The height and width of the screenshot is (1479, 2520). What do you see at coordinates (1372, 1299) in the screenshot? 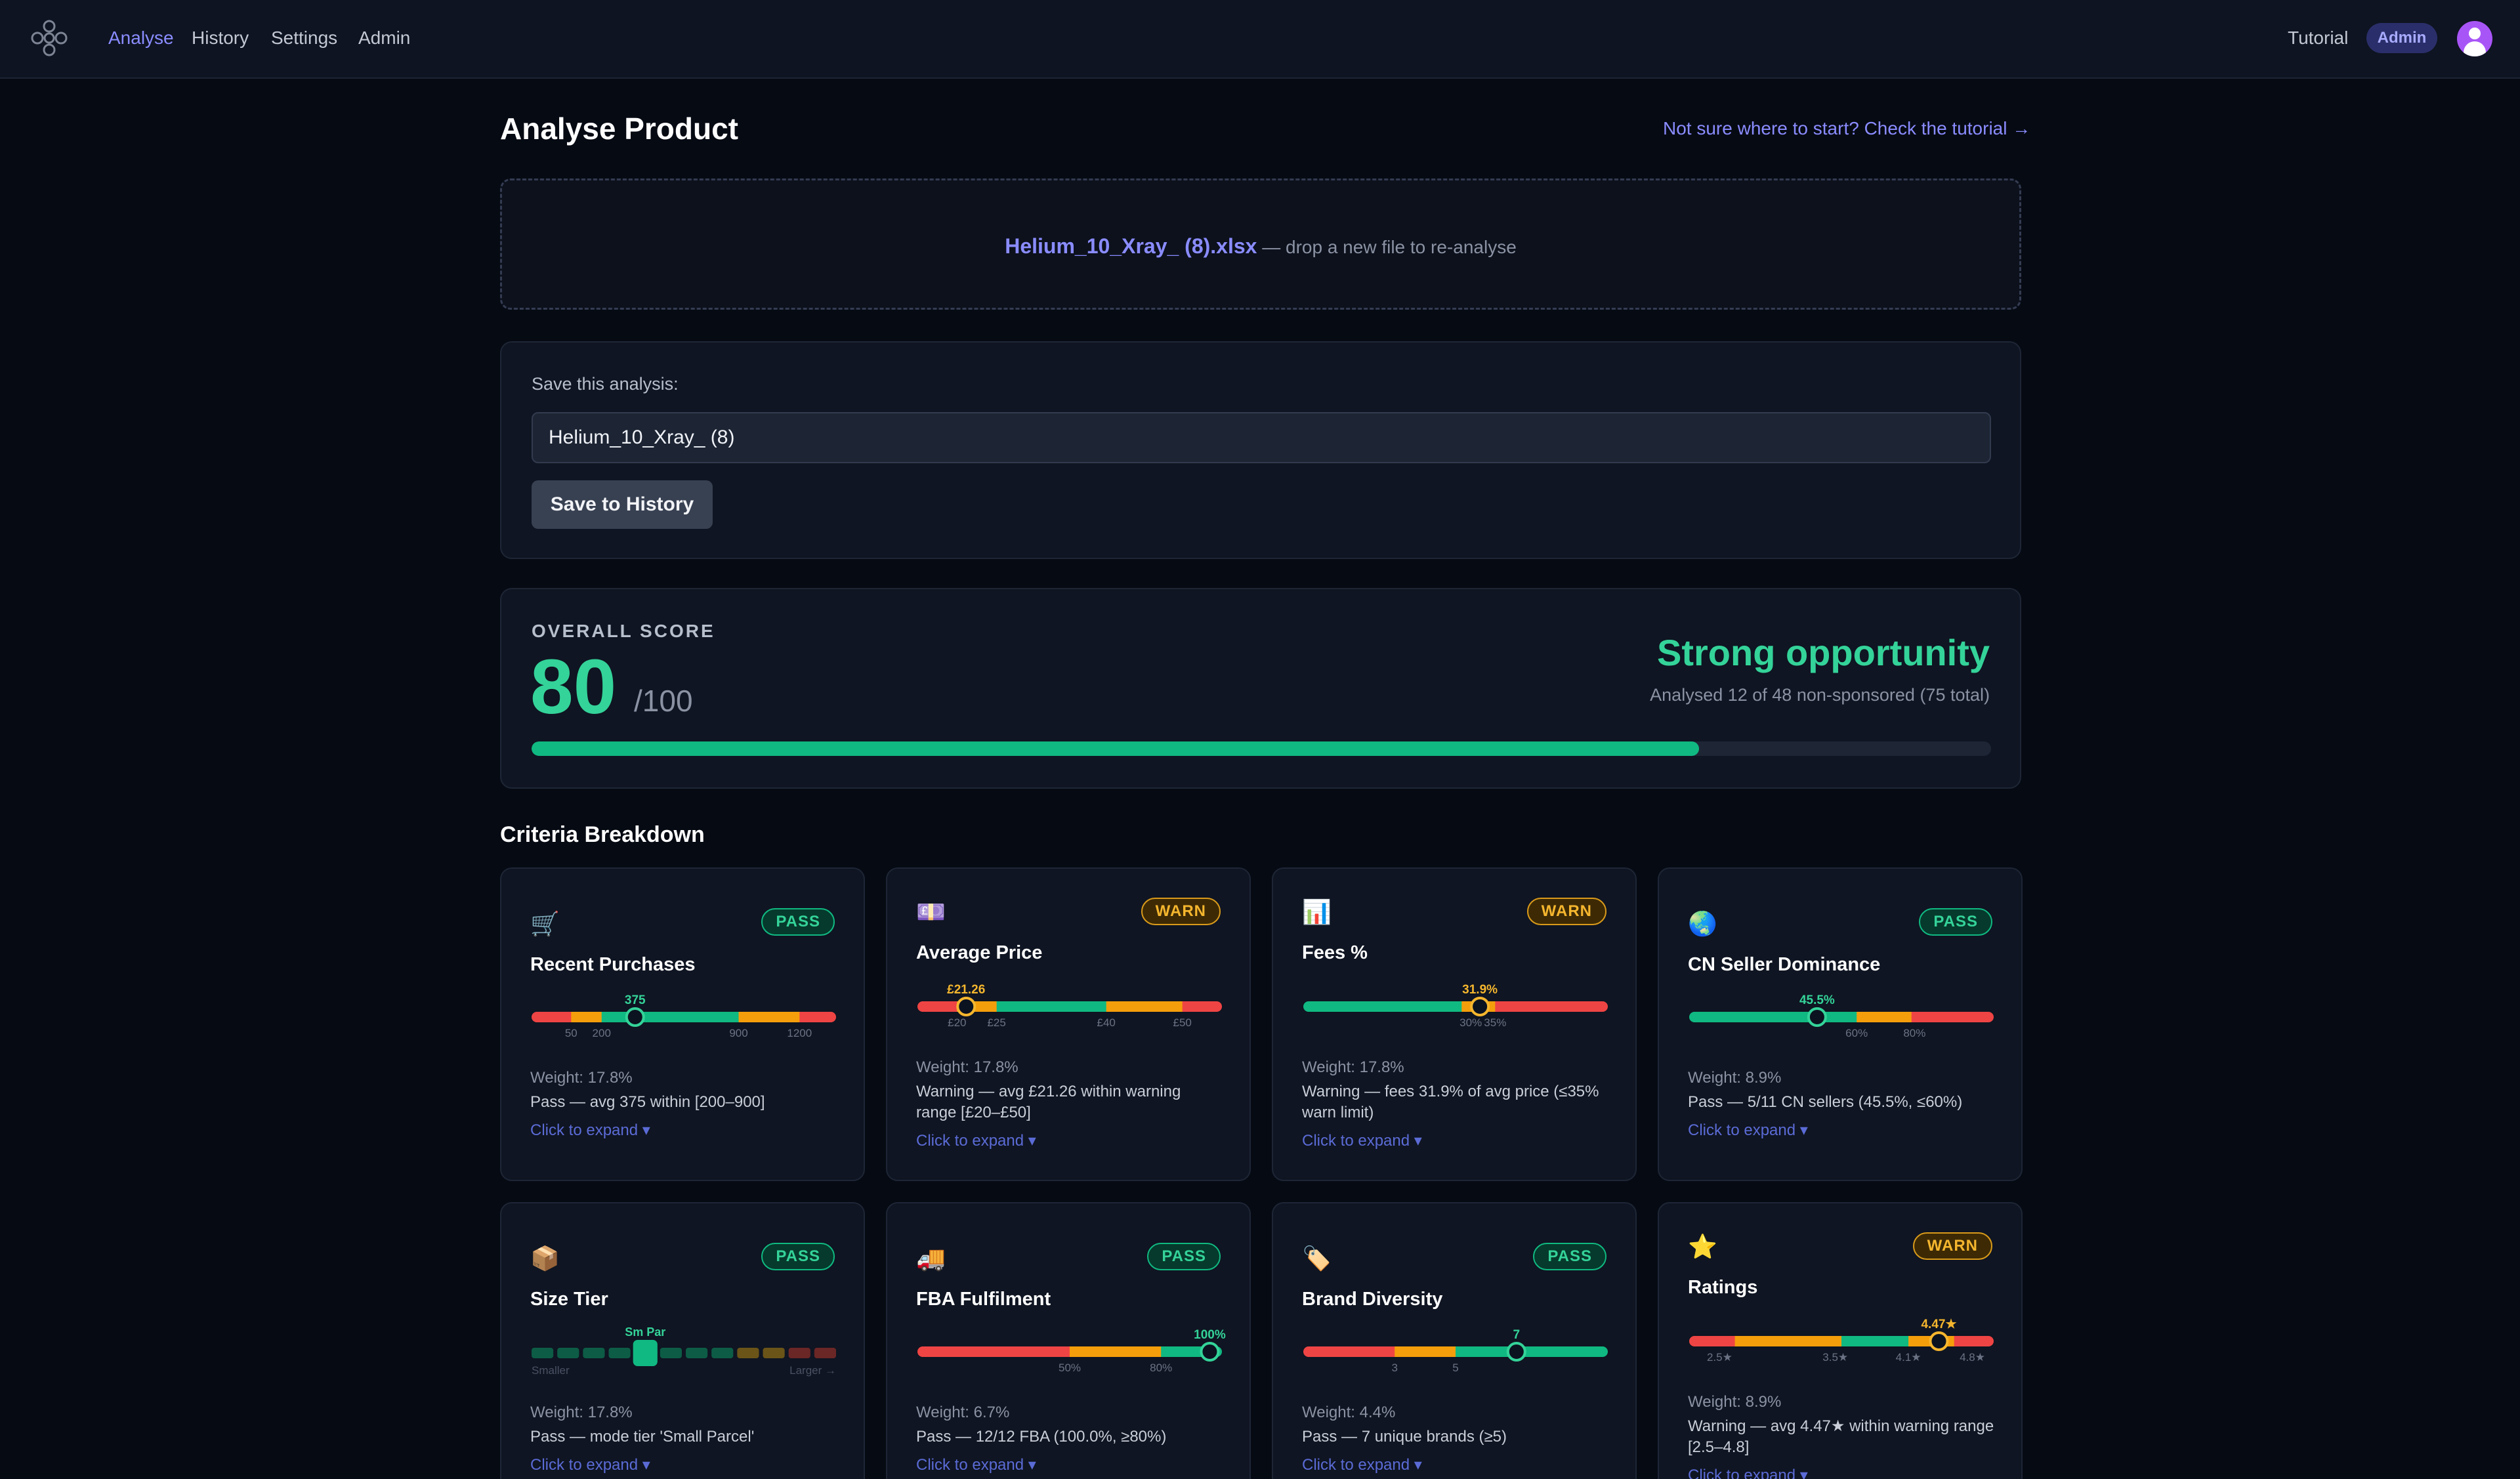
I see `criterion-title: Brand Diversity` at bounding box center [1372, 1299].